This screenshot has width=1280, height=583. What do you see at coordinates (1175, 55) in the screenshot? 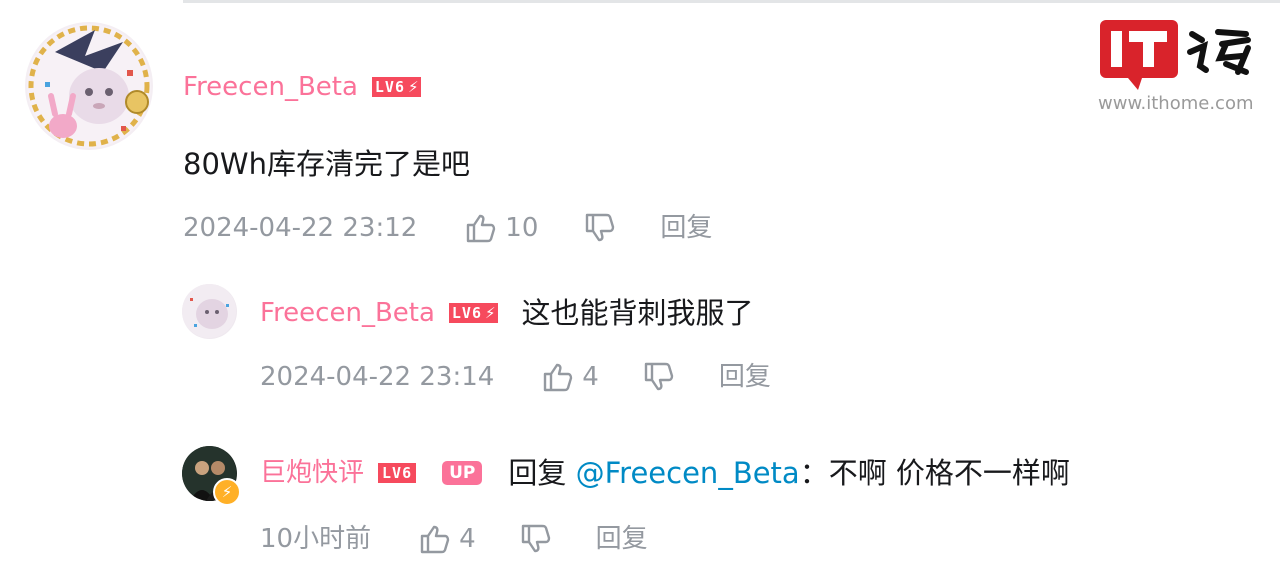
I see `ithome-logo-icon` at bounding box center [1175, 55].